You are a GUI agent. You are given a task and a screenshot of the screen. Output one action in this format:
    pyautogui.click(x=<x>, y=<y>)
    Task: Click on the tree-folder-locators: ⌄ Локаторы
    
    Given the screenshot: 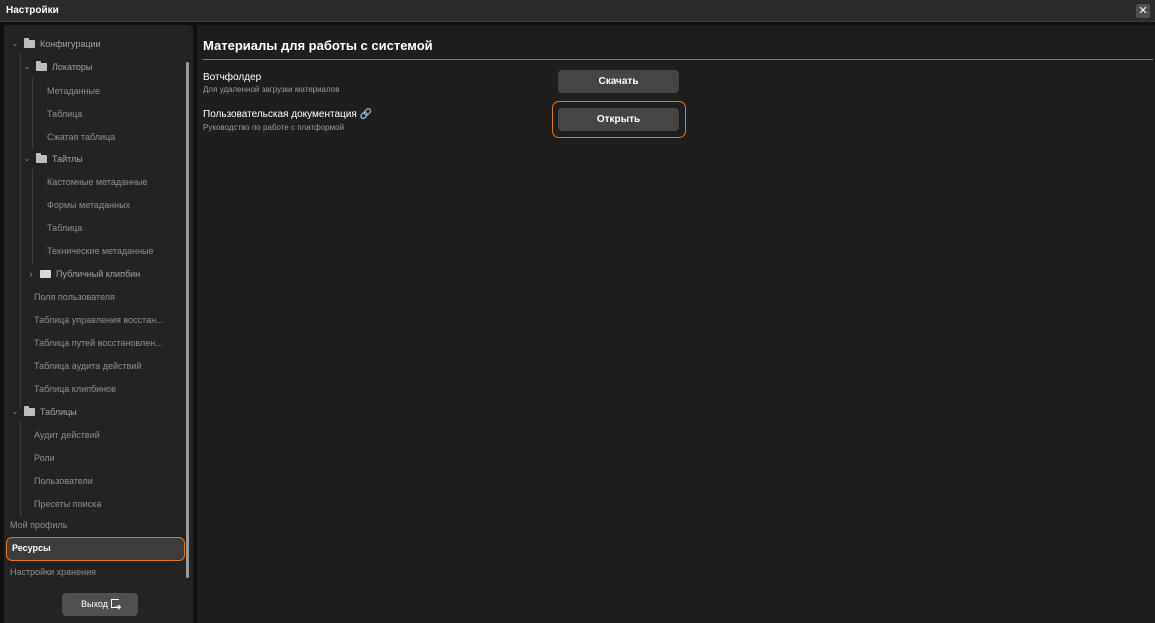 What is the action you would take?
    pyautogui.click(x=94, y=67)
    